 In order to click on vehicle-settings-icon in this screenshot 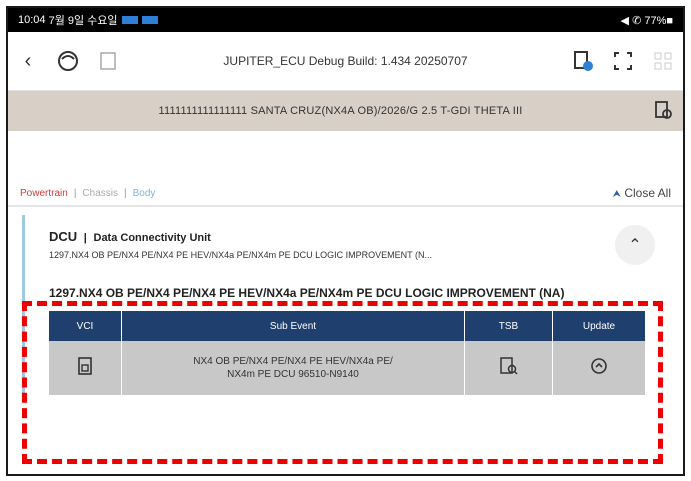, I will do `click(663, 111)`.